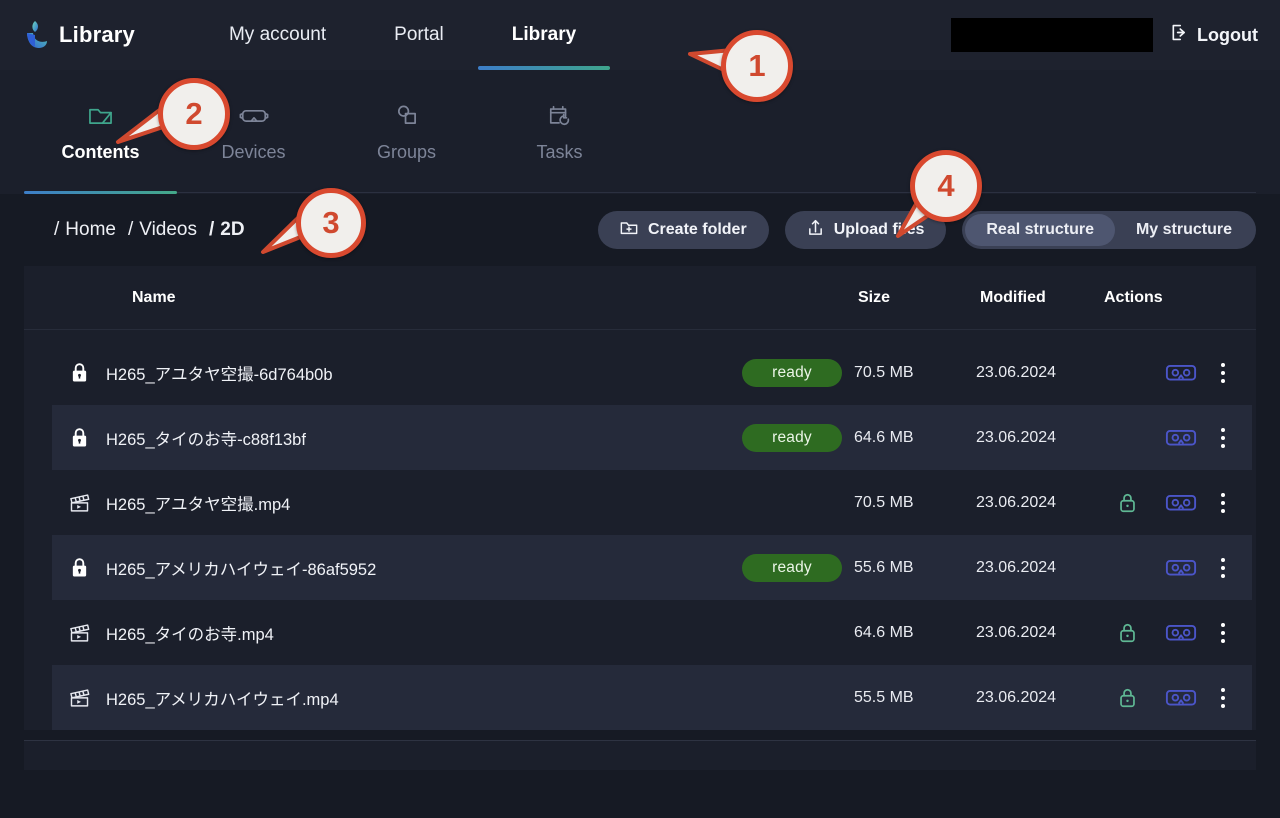 The height and width of the screenshot is (818, 1280). What do you see at coordinates (697, 229) in the screenshot?
I see `create-folder-label: Create folder` at bounding box center [697, 229].